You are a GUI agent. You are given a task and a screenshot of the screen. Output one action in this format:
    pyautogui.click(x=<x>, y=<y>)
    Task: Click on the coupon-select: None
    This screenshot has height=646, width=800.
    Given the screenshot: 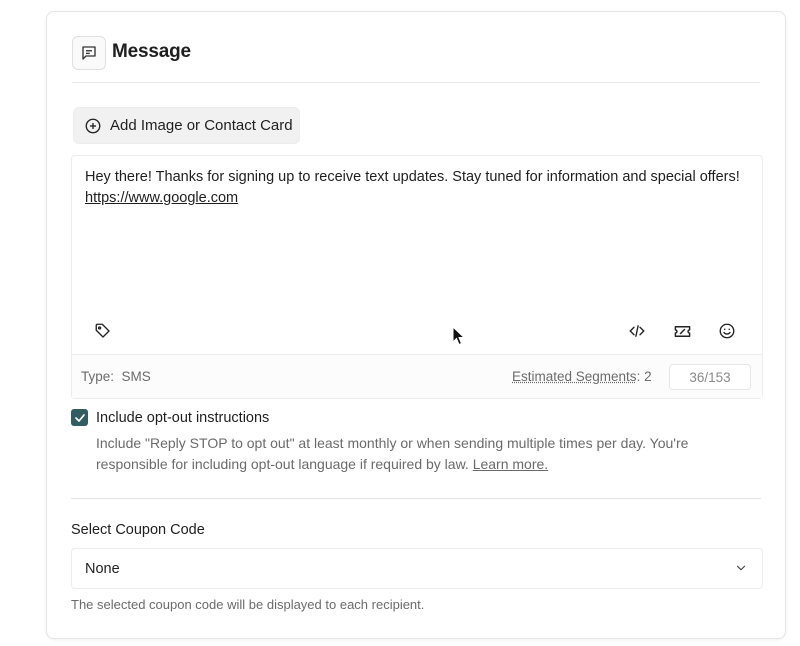 What is the action you would take?
    pyautogui.click(x=417, y=568)
    